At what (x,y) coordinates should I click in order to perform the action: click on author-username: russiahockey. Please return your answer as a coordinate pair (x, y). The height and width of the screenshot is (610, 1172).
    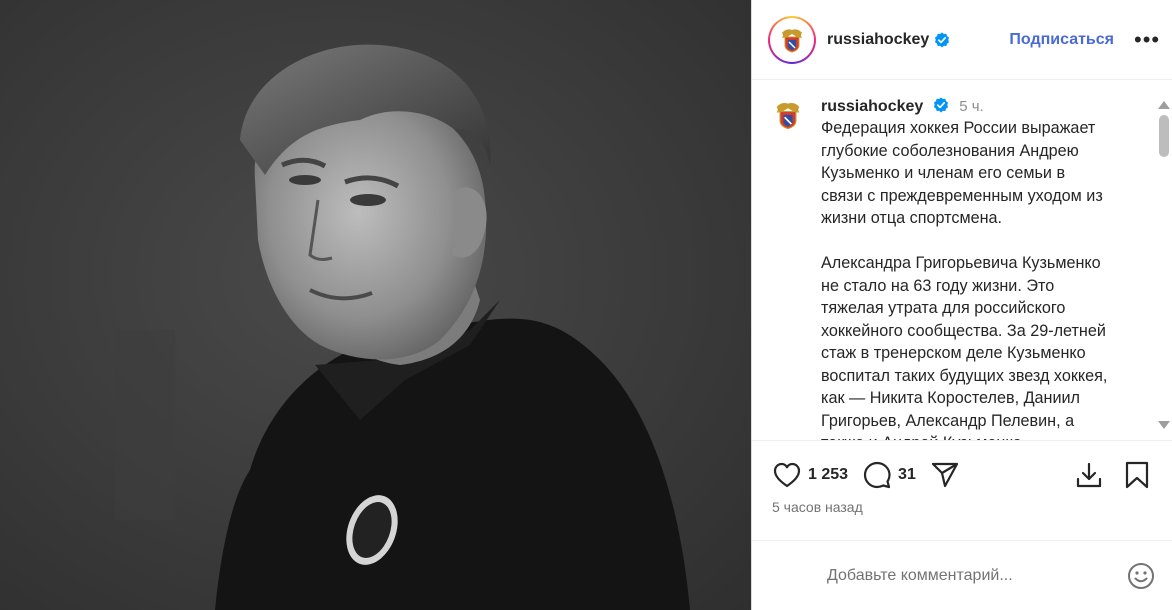
    Looking at the image, I should click on (878, 40).